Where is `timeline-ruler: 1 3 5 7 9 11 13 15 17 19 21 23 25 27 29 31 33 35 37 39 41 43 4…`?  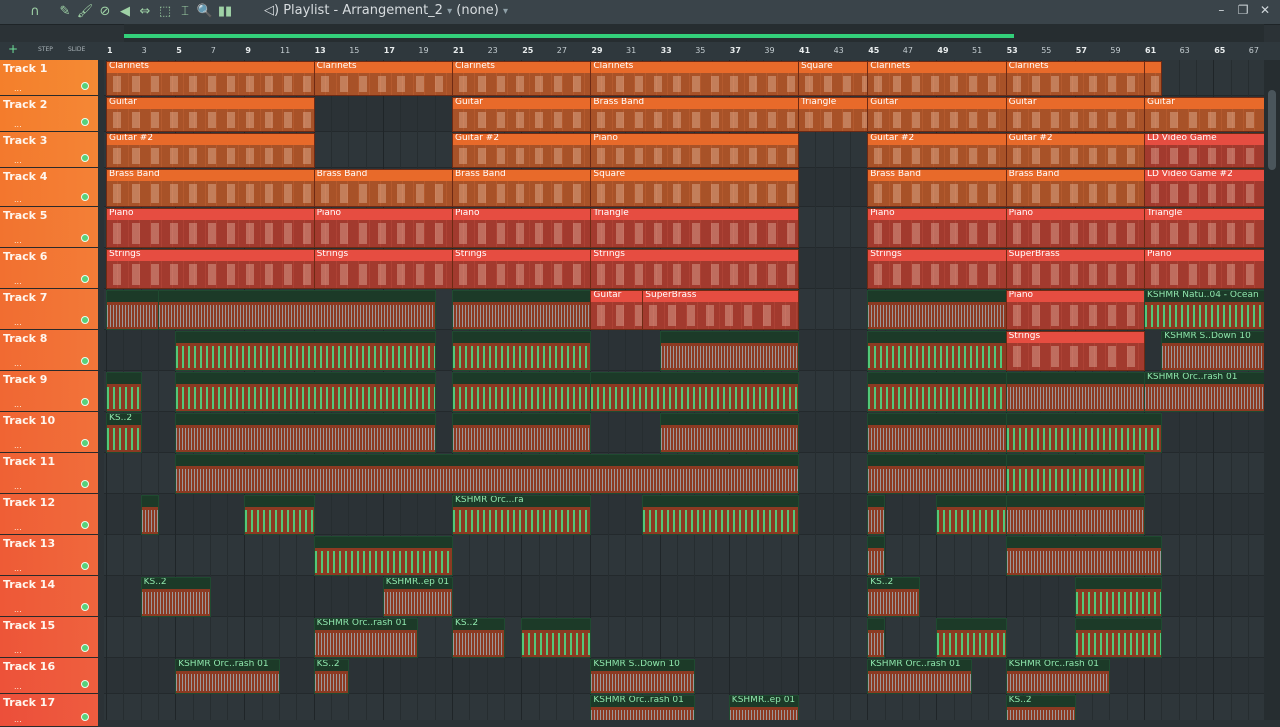 timeline-ruler: 1 3 5 7 9 11 13 15 17 19 21 23 25 27 29 31 33 35 37 39 41 43 4… is located at coordinates (692, 51).